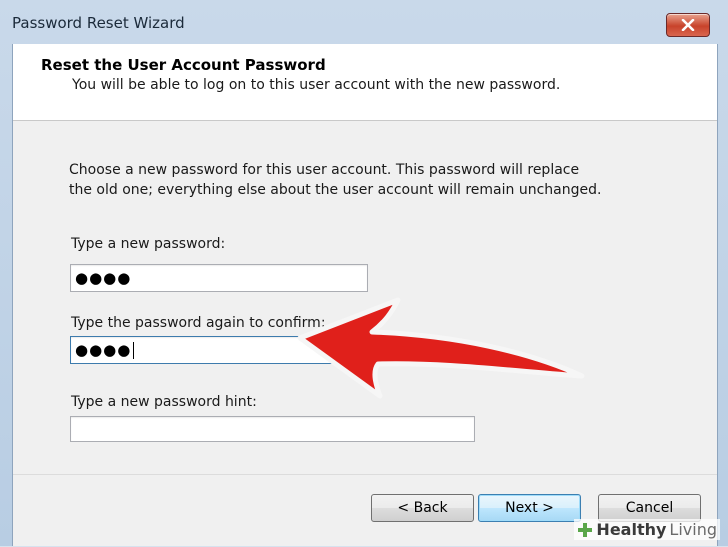 The width and height of the screenshot is (728, 547). Describe the element at coordinates (272, 429) in the screenshot. I see `password-hint-field` at that location.